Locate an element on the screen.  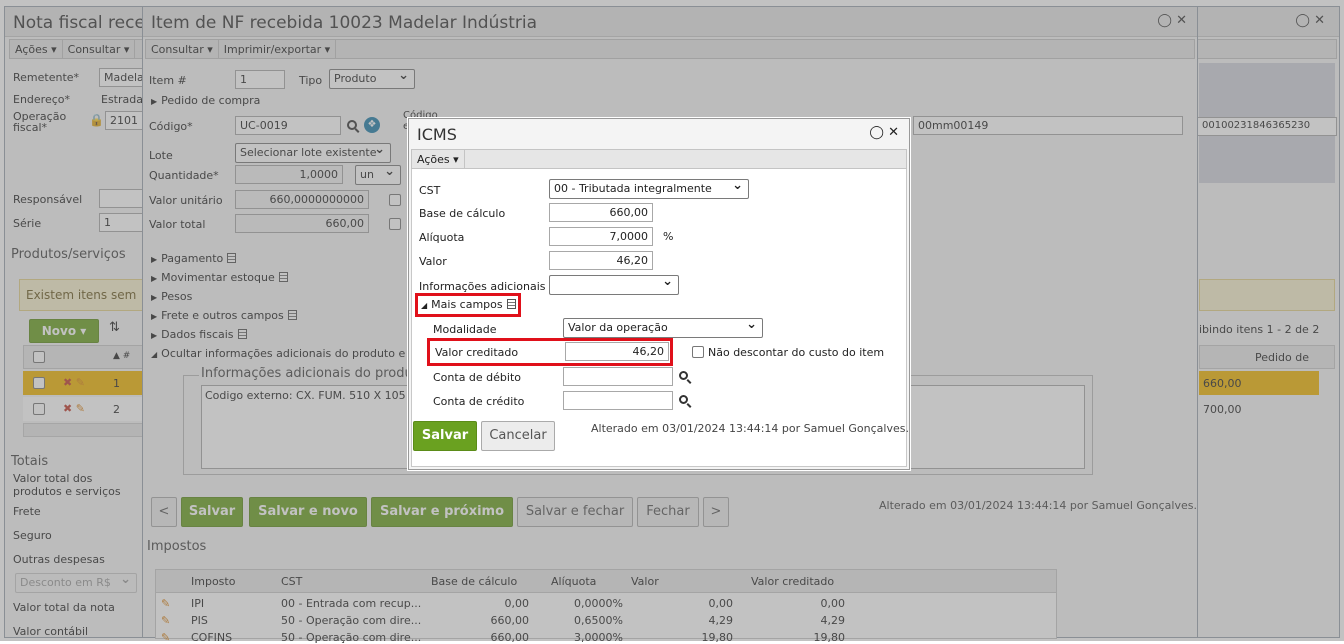
conta-debito-search-icon is located at coordinates (683, 375).